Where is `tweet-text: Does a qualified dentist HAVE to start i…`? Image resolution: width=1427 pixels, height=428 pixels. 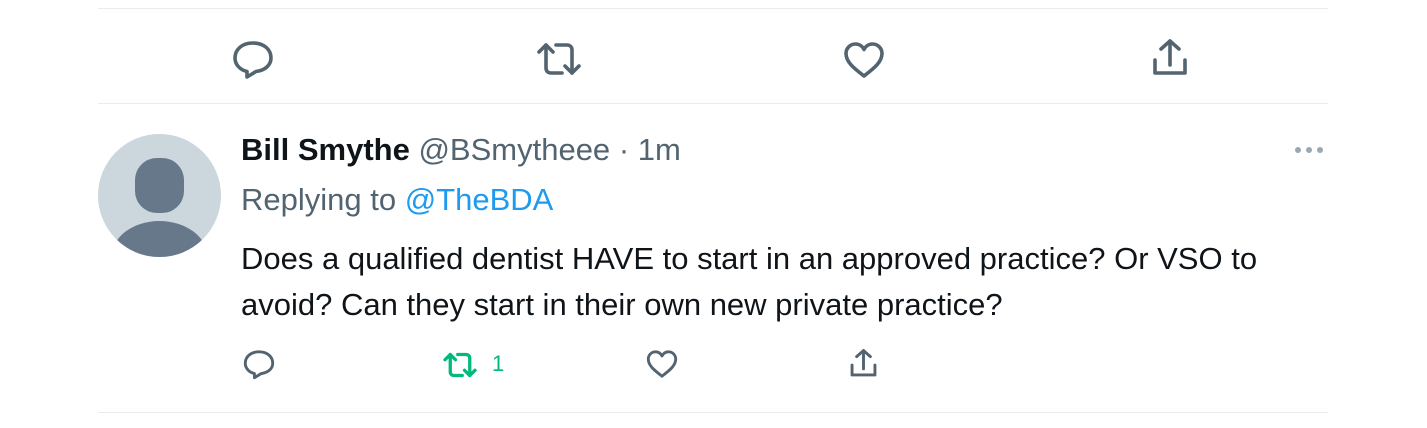 tweet-text: Does a qualified dentist HAVE to start i… is located at coordinates (749, 281).